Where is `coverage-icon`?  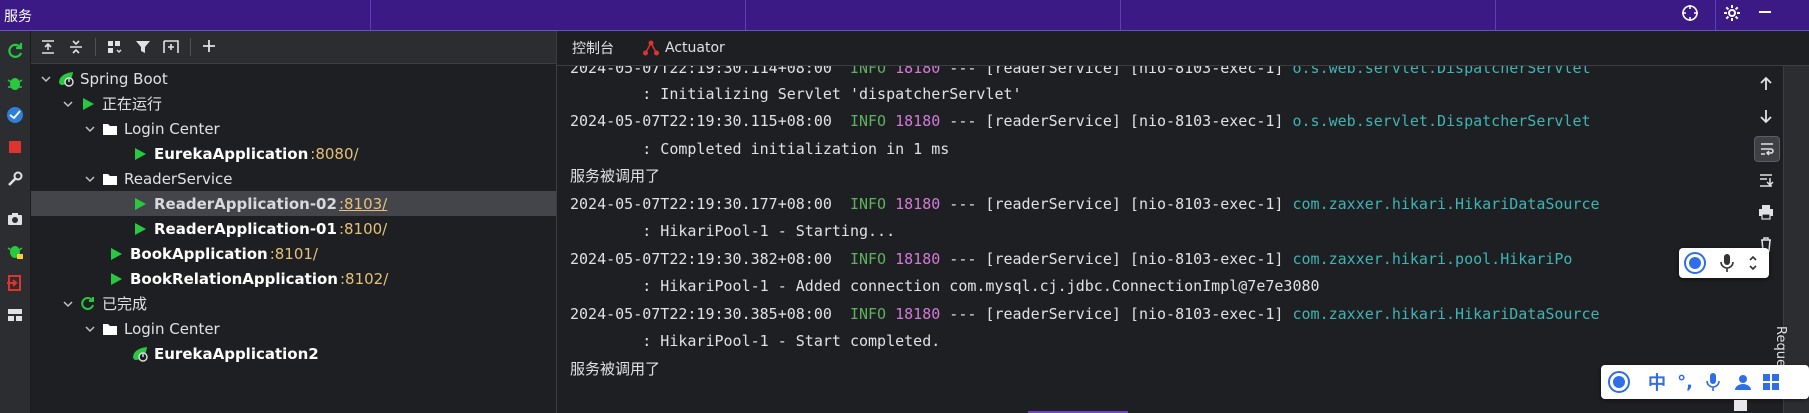
coverage-icon is located at coordinates (15, 115).